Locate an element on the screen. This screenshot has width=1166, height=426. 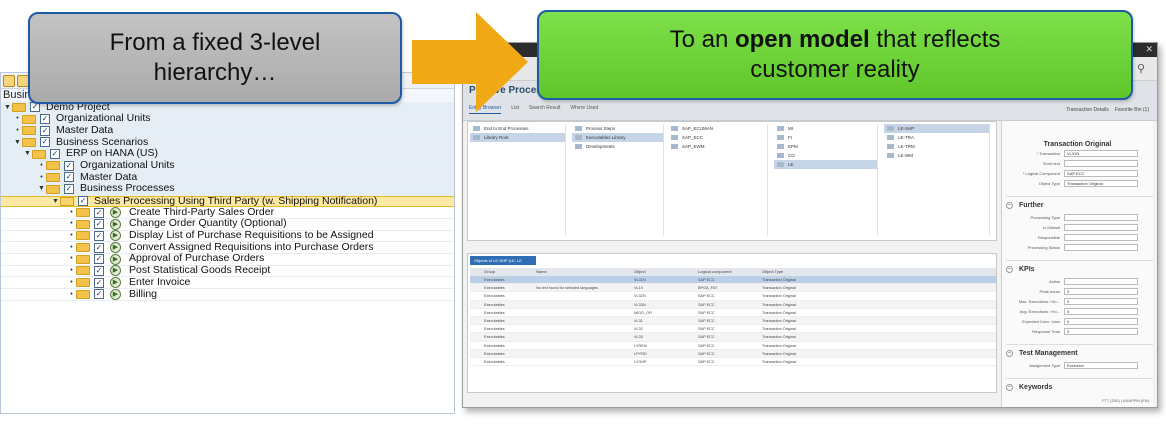
browser-item: MI is located at coordinates (825, 128).